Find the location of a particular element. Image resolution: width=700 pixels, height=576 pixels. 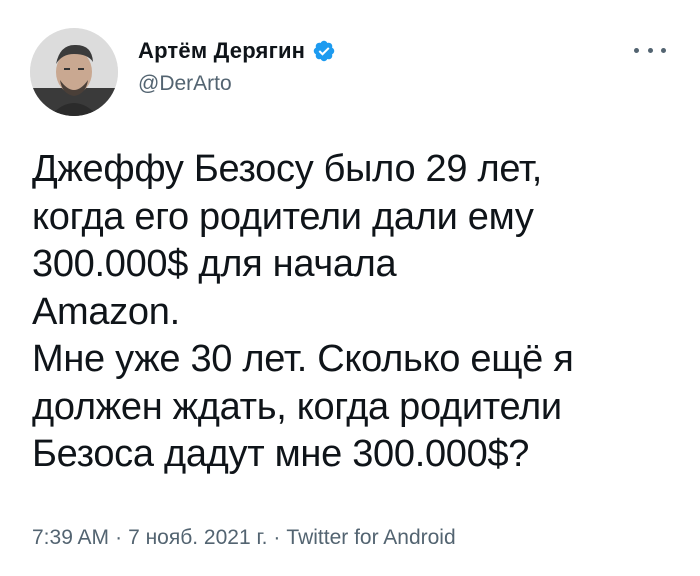

name-row: Артём Дерягин is located at coordinates (237, 51).